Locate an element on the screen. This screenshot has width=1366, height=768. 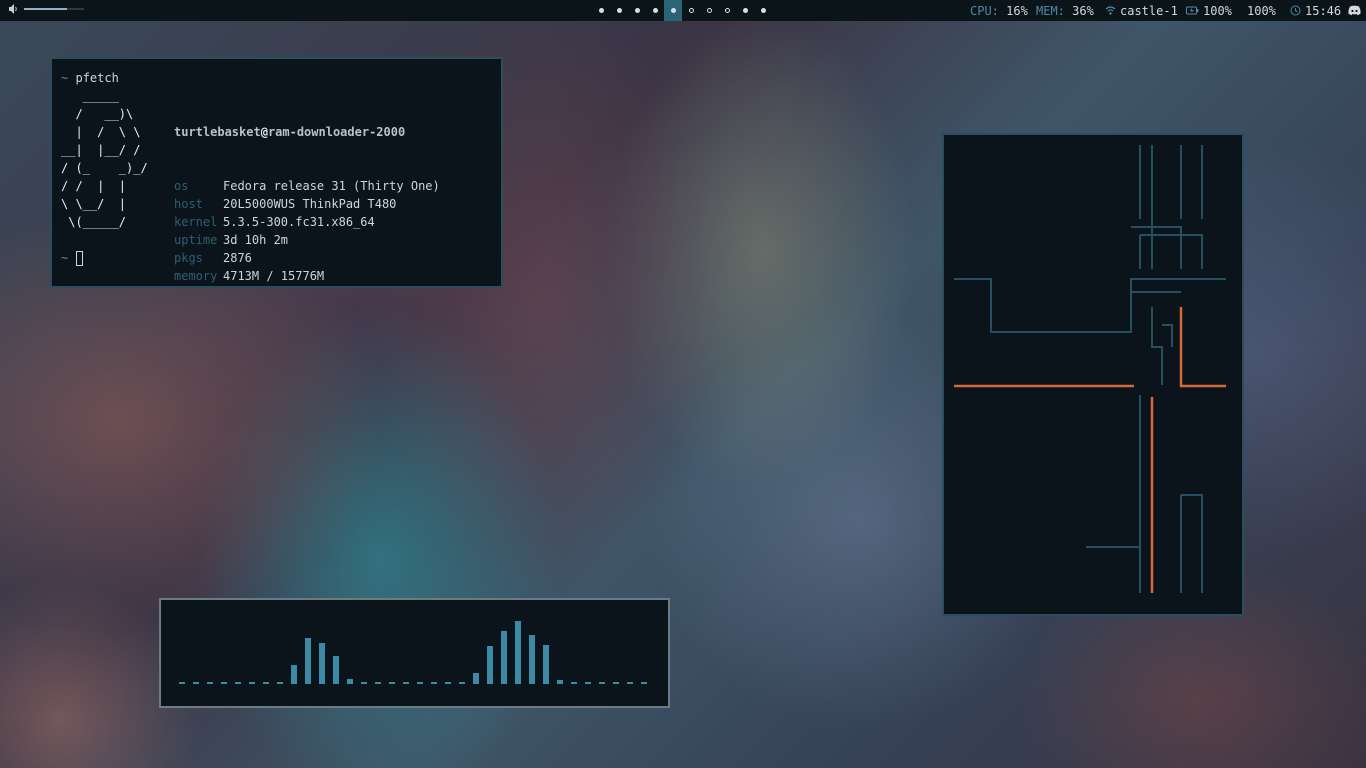
visualizer-bars is located at coordinates (414, 642).